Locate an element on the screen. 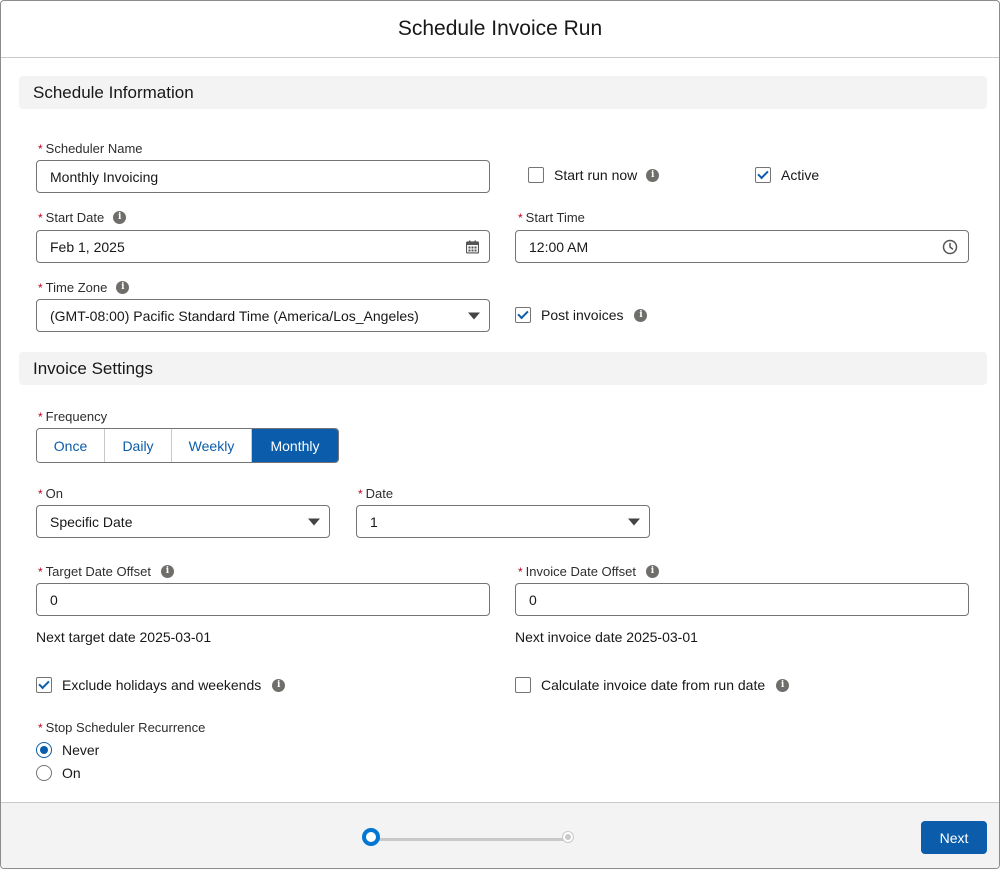 The width and height of the screenshot is (1000, 869). post-invoices-box is located at coordinates (523, 315).